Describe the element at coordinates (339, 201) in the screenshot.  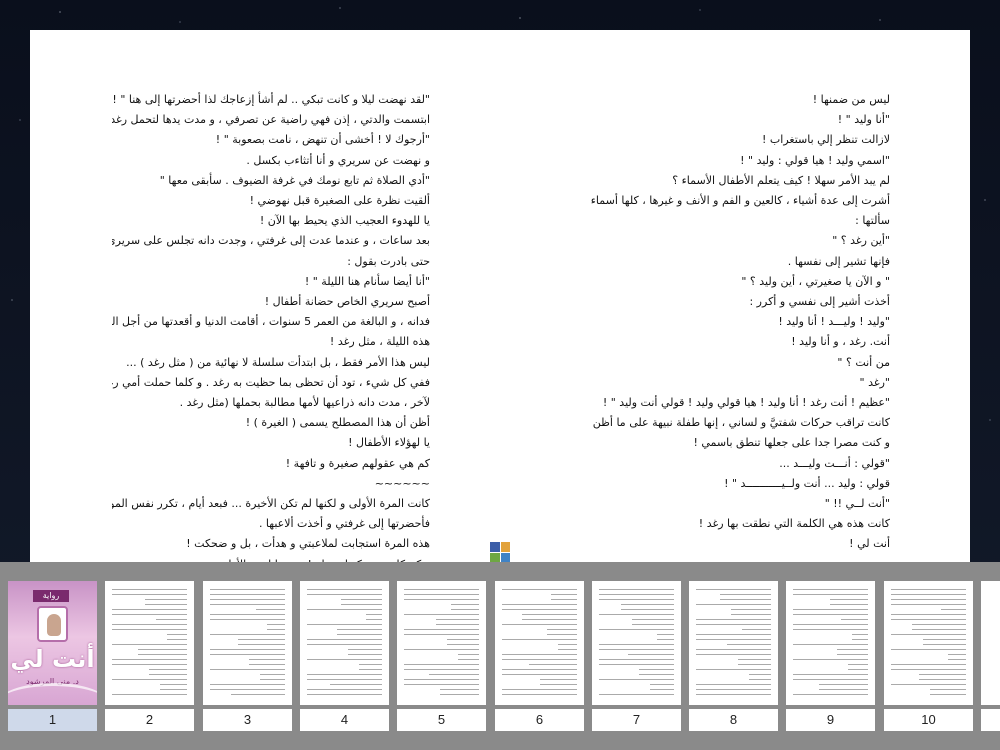
I see `text-line: ألقيت نظرة على الصغيرة قبل نهوضي !` at that location.